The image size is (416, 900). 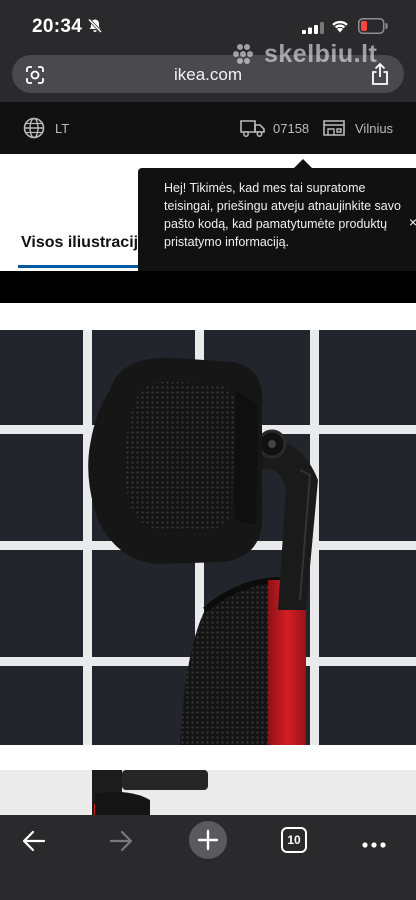 What do you see at coordinates (294, 840) in the screenshot?
I see `tabs-icon: 10` at bounding box center [294, 840].